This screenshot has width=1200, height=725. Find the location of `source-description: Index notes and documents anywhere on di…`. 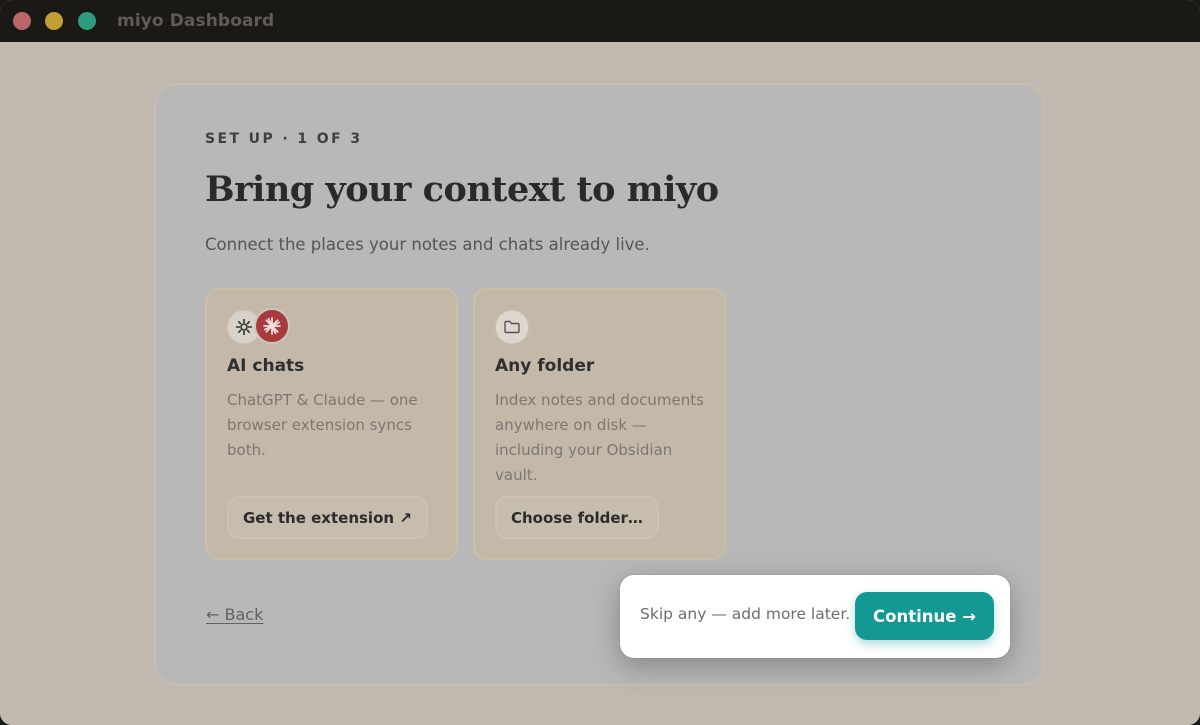

source-description: Index notes and documents anywhere on di… is located at coordinates (599, 437).